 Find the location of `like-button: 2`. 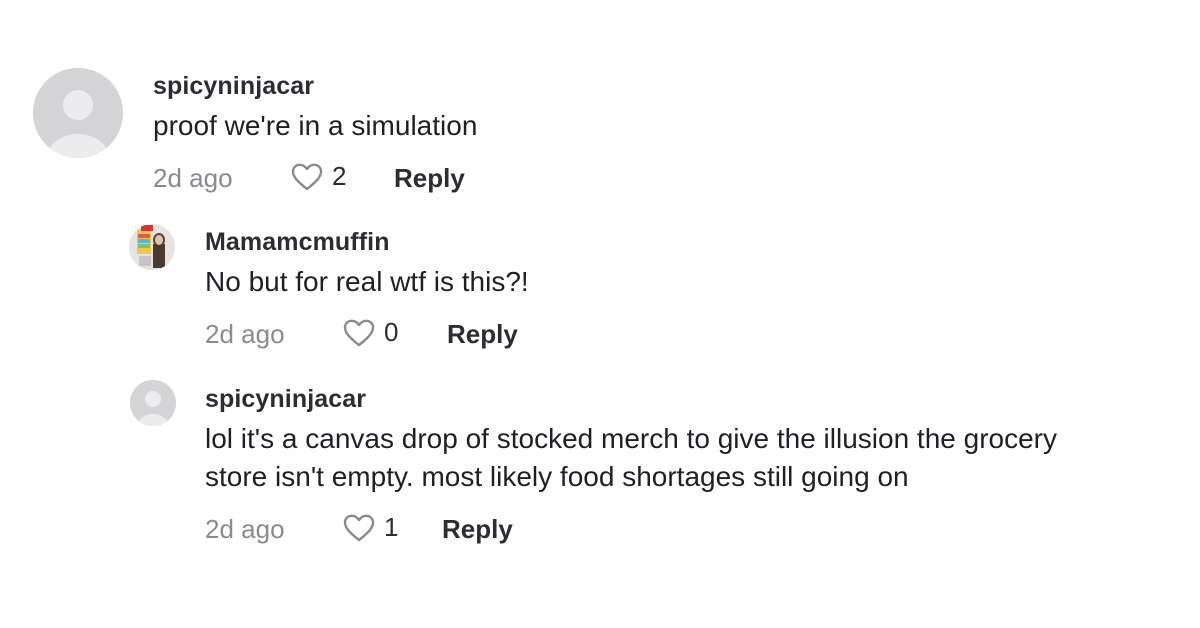

like-button: 2 is located at coordinates (318, 176).